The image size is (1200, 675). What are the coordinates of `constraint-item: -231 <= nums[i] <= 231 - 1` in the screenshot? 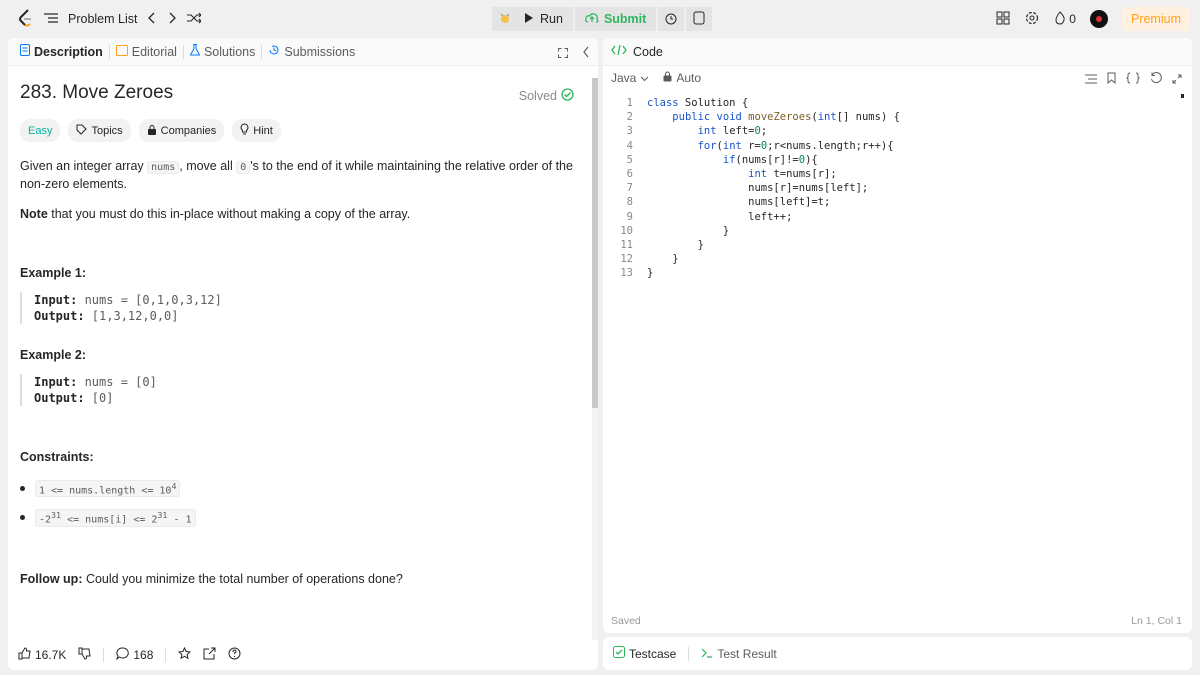 It's located at (302, 518).